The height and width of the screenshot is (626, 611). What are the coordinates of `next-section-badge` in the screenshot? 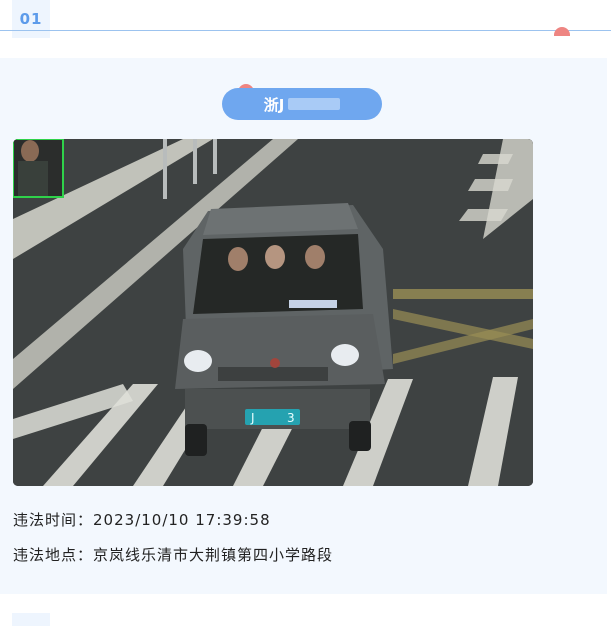 It's located at (31, 619).